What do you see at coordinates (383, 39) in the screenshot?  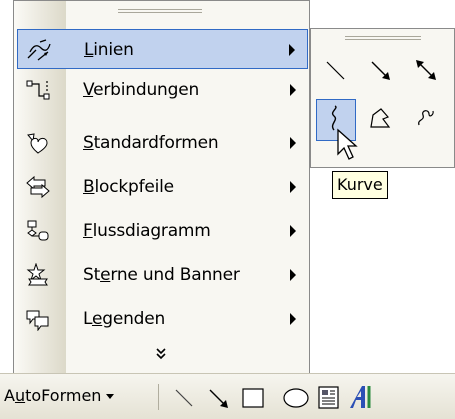 I see `submenu-drag-handle` at bounding box center [383, 39].